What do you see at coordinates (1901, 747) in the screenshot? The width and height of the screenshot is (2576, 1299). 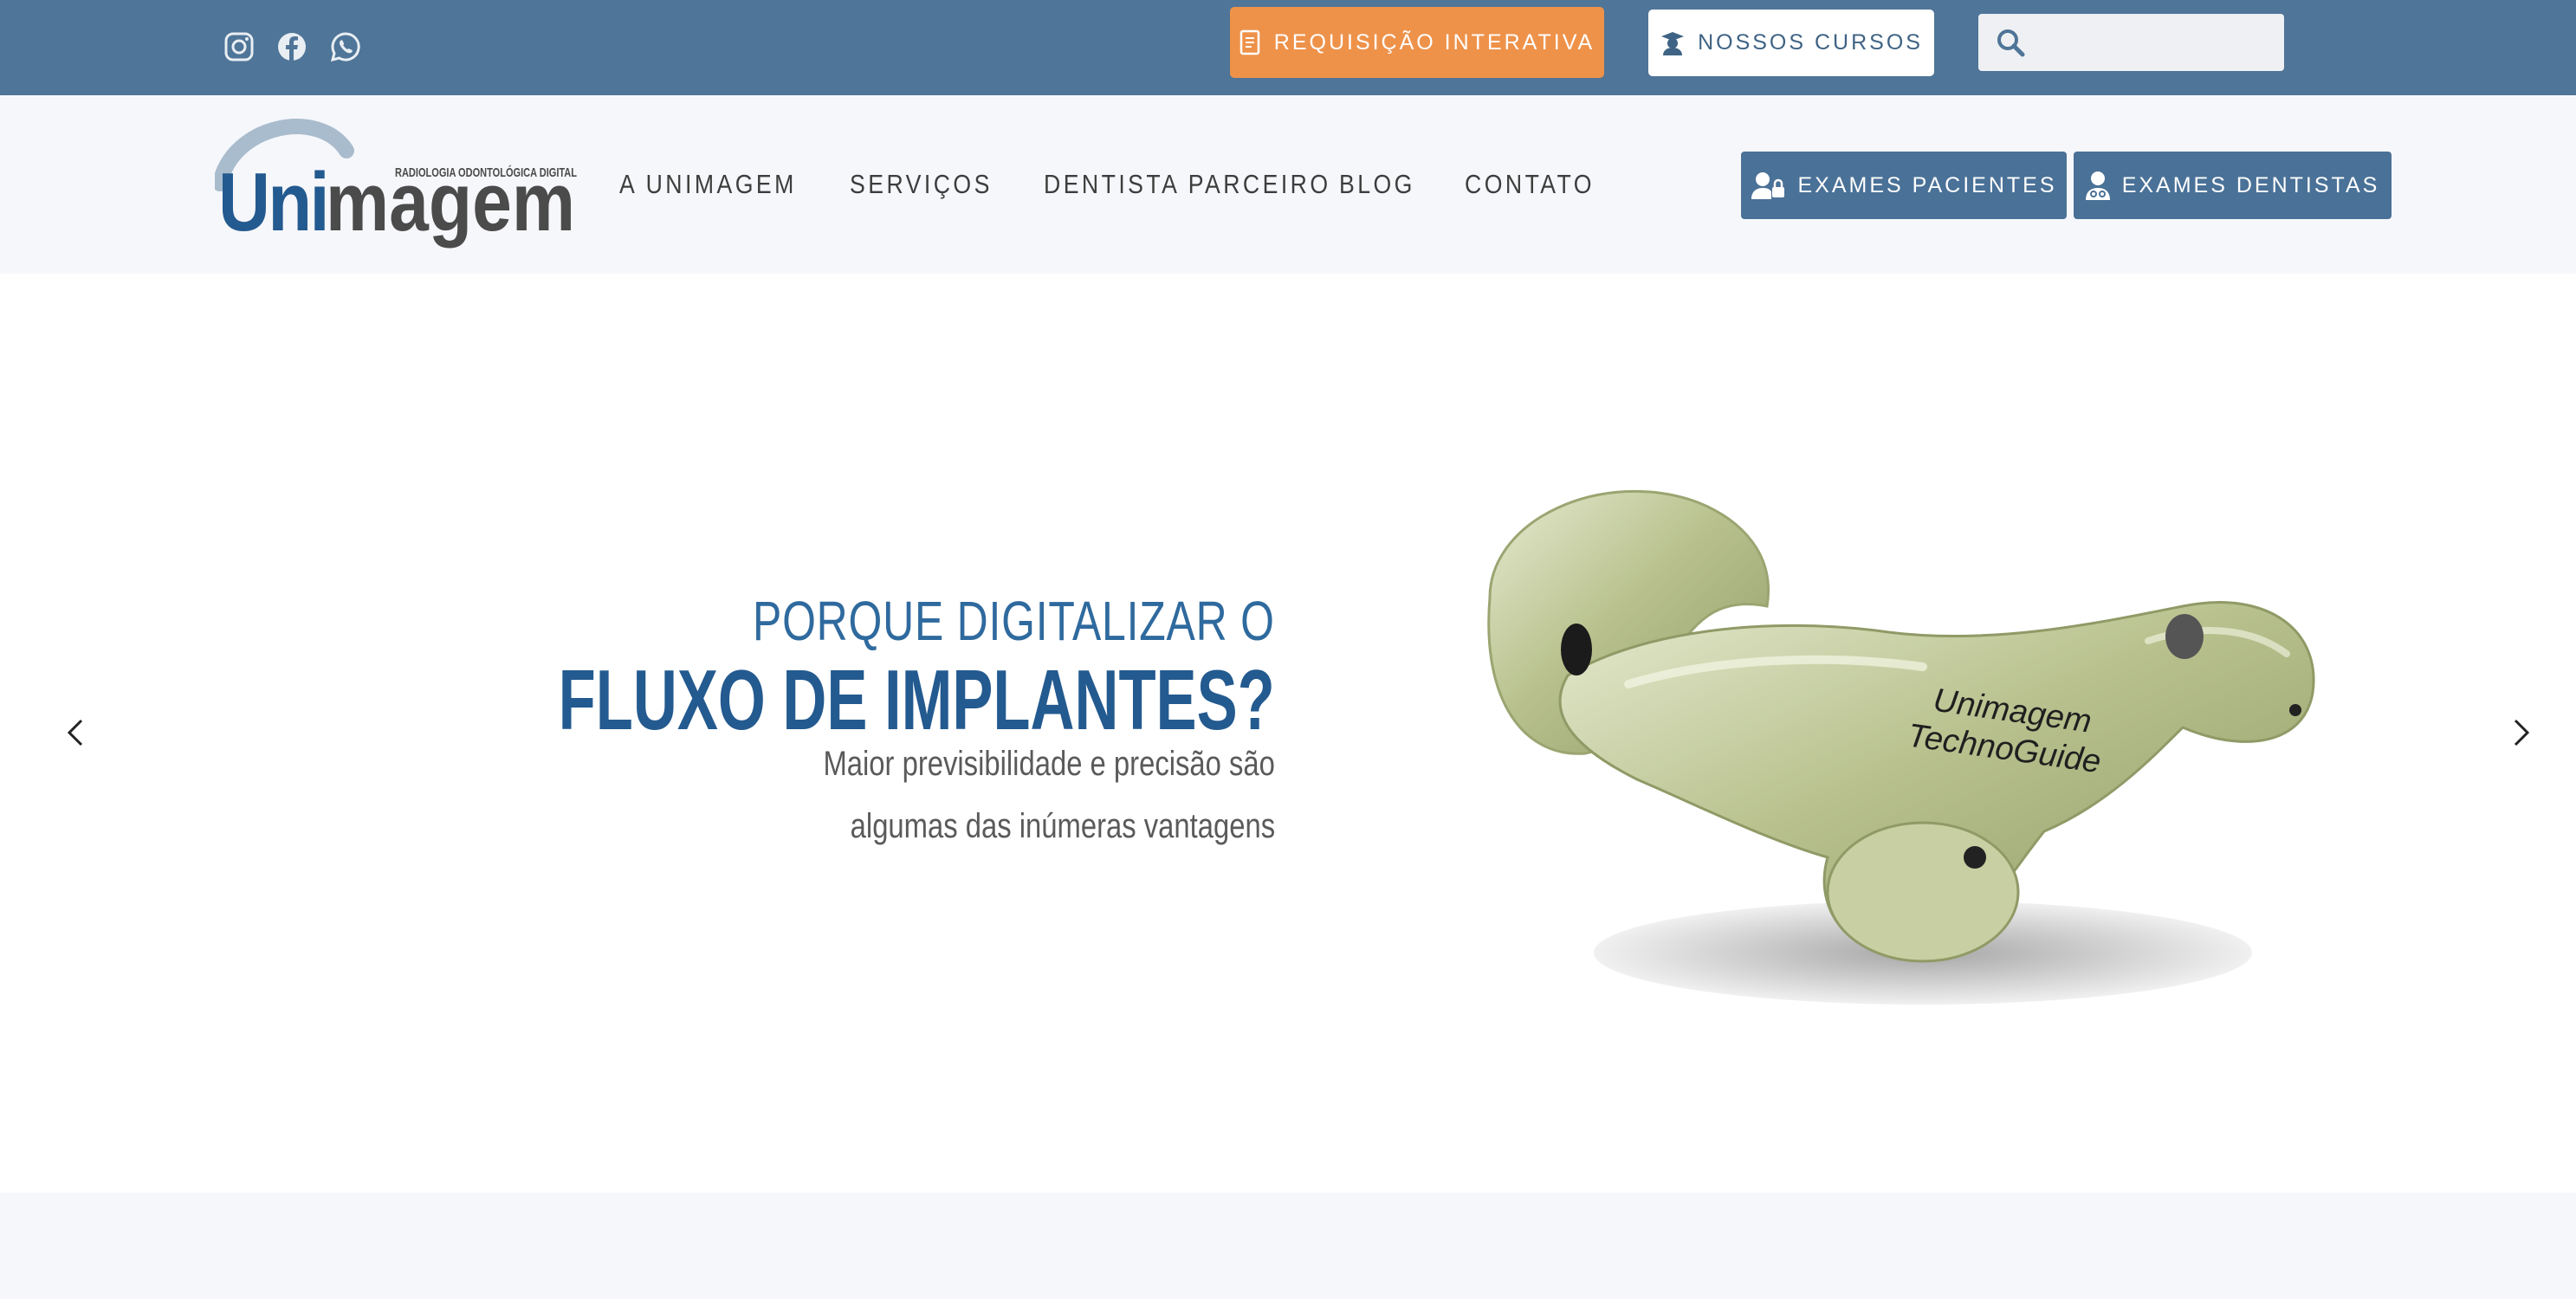 I see `surgical-guide-image: Unimagem TechnoGuide` at bounding box center [1901, 747].